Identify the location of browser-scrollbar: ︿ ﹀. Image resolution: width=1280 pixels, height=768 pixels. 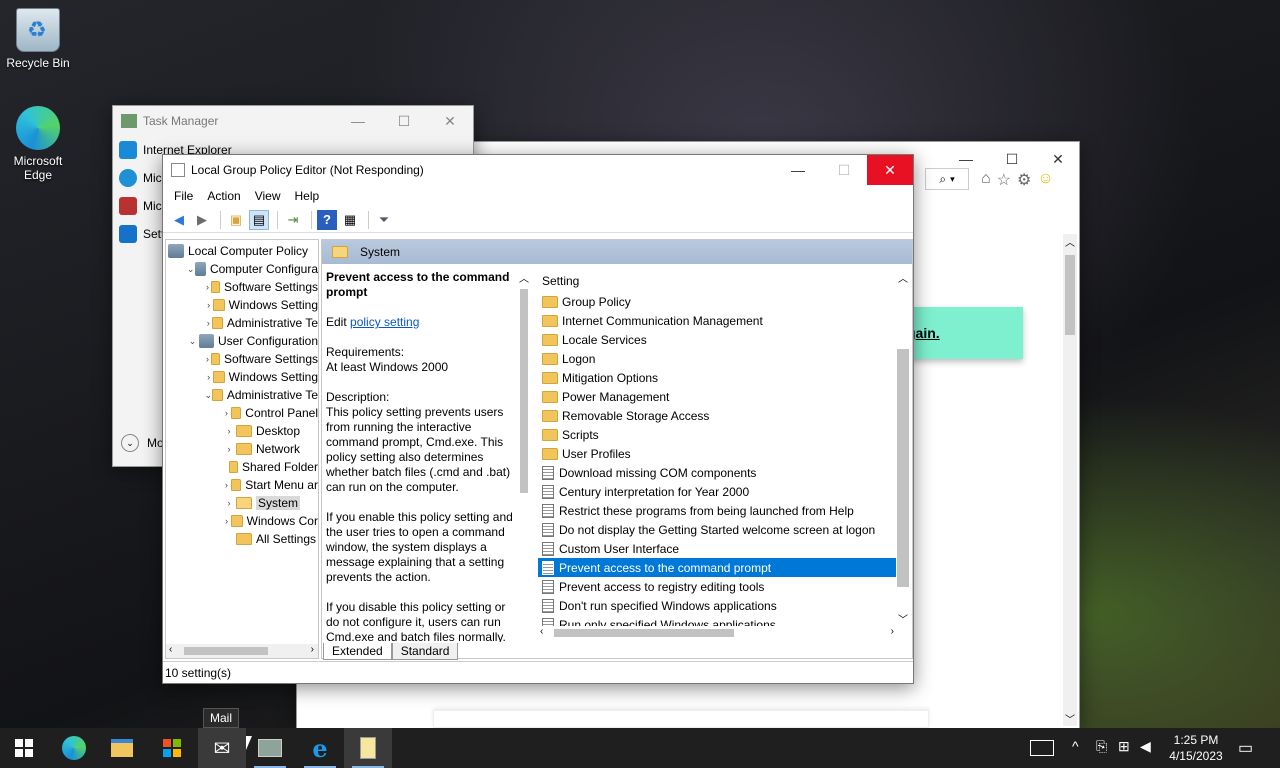
(1070, 480).